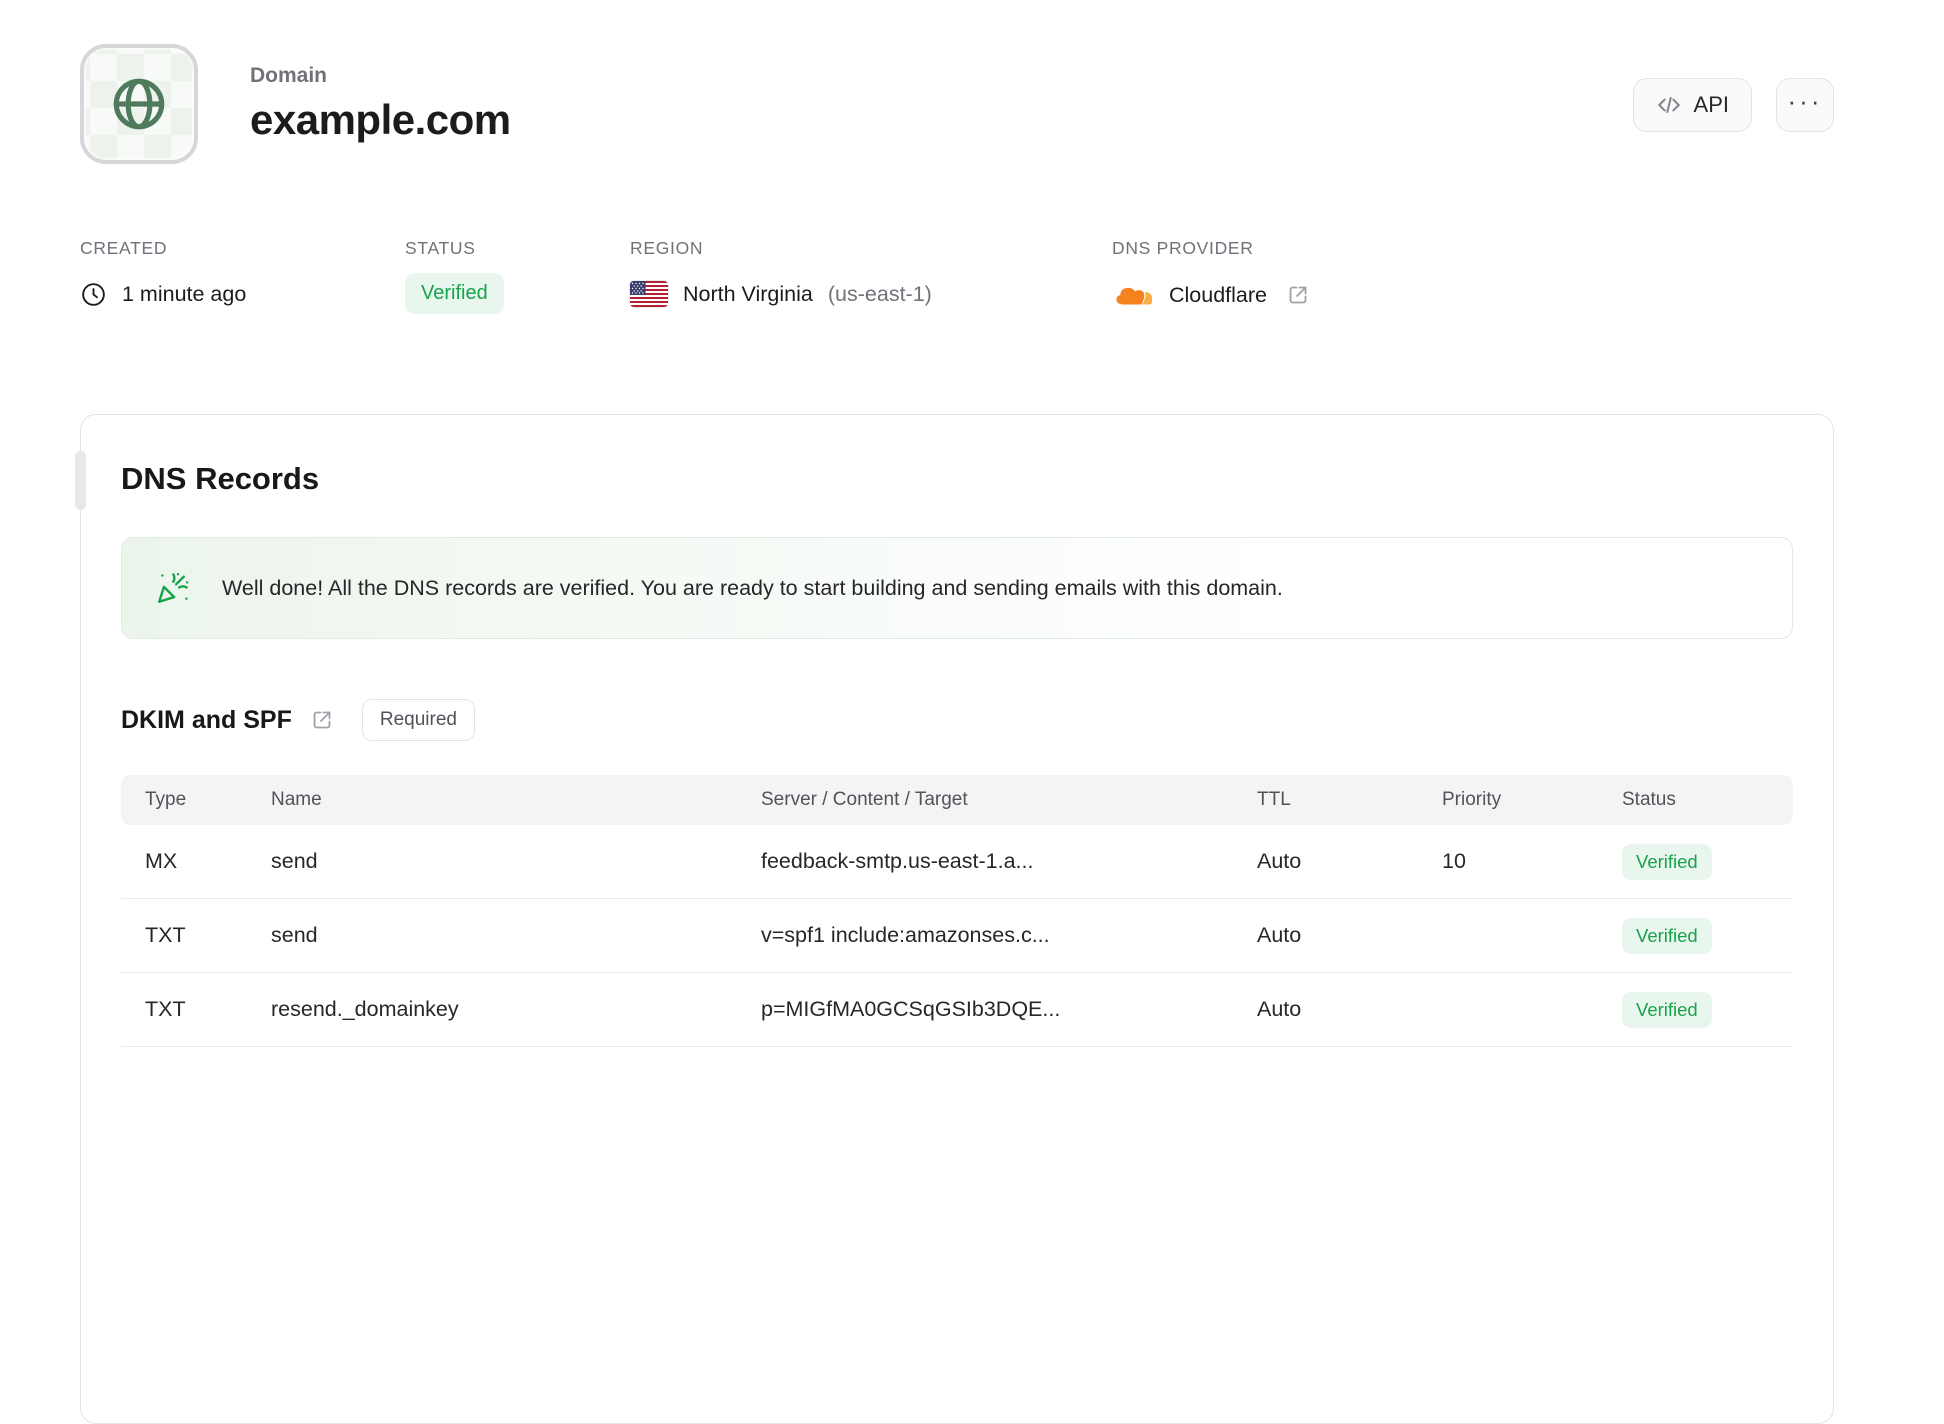 The image size is (1944, 1424). I want to click on dkim-spf-title: DKIM and SPF, so click(206, 719).